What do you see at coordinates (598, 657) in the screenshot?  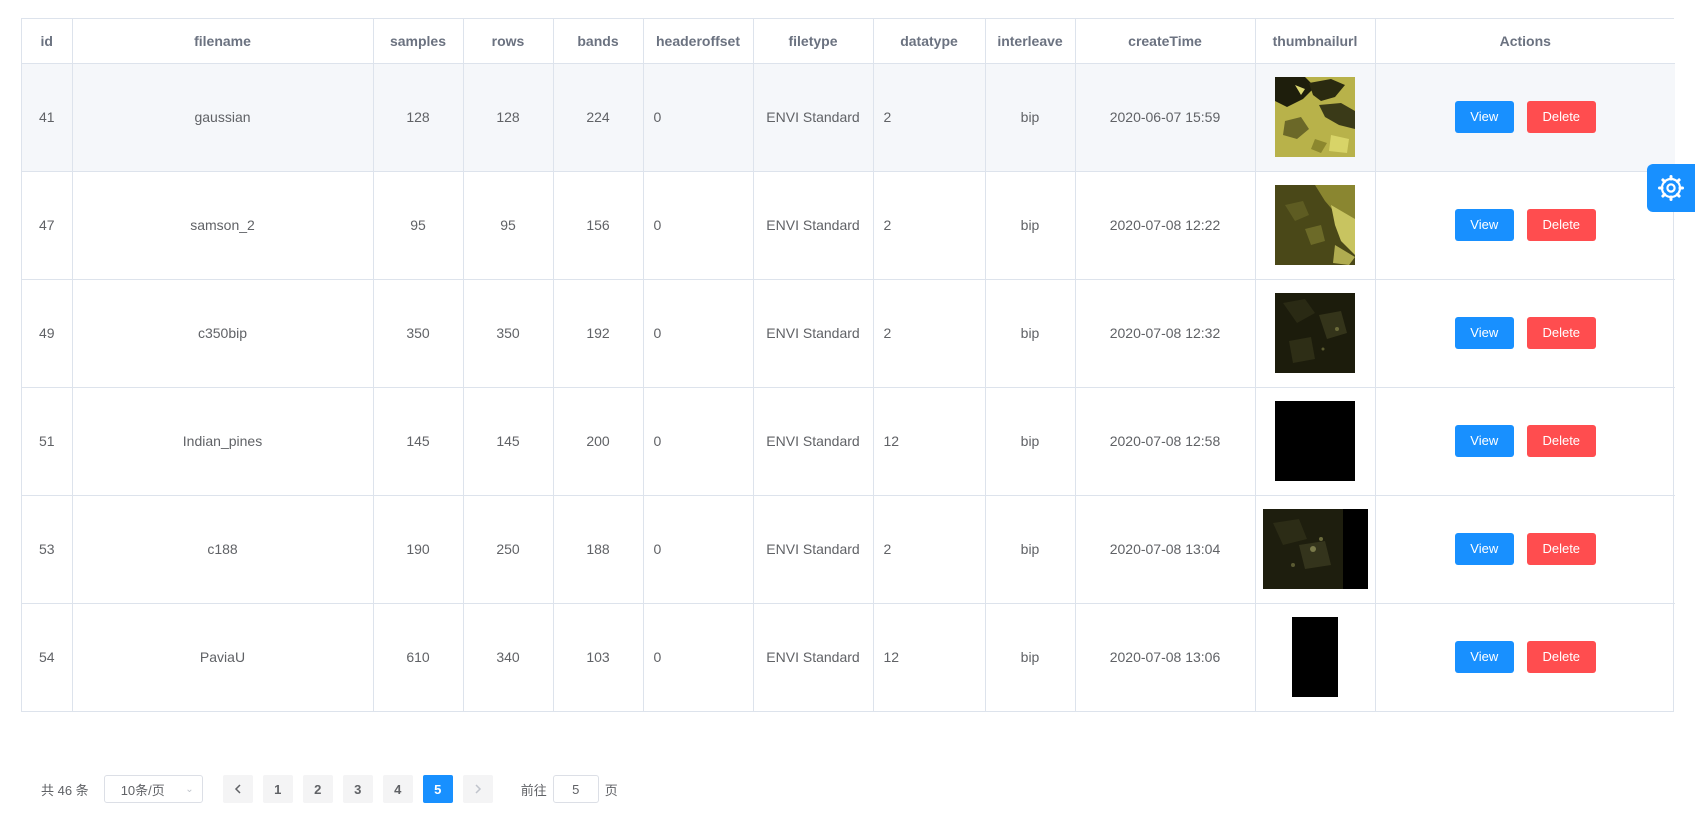 I see `cell-bands: 103` at bounding box center [598, 657].